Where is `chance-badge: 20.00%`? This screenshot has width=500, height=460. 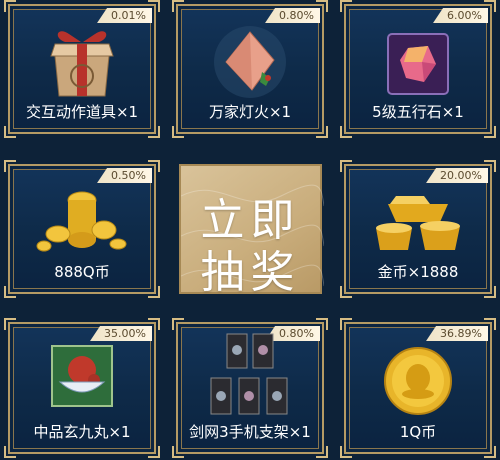 chance-badge: 20.00% is located at coordinates (457, 175).